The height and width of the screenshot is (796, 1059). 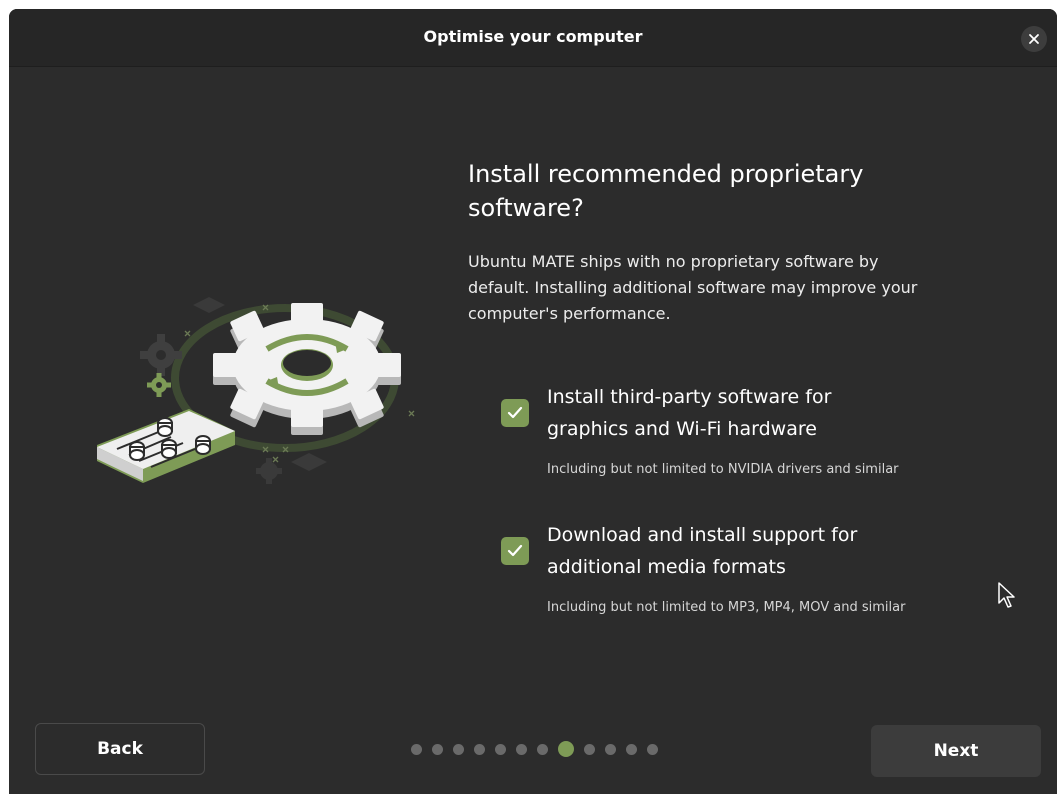 I want to click on page-indicator, so click(x=534, y=749).